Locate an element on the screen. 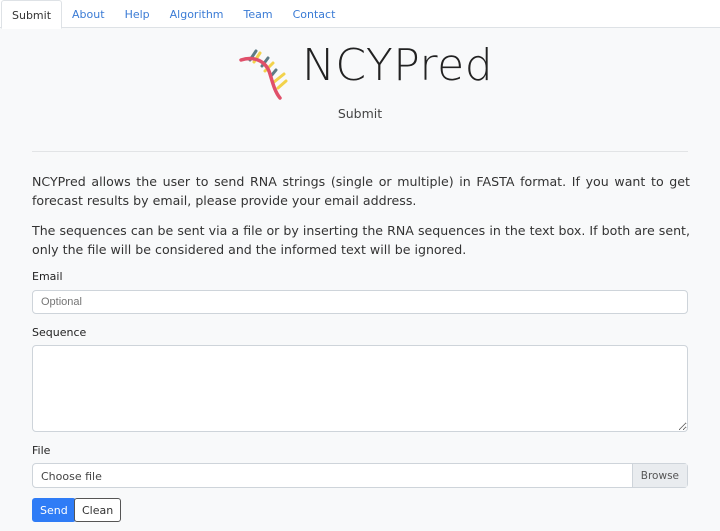  email-label: Email is located at coordinates (47, 276).